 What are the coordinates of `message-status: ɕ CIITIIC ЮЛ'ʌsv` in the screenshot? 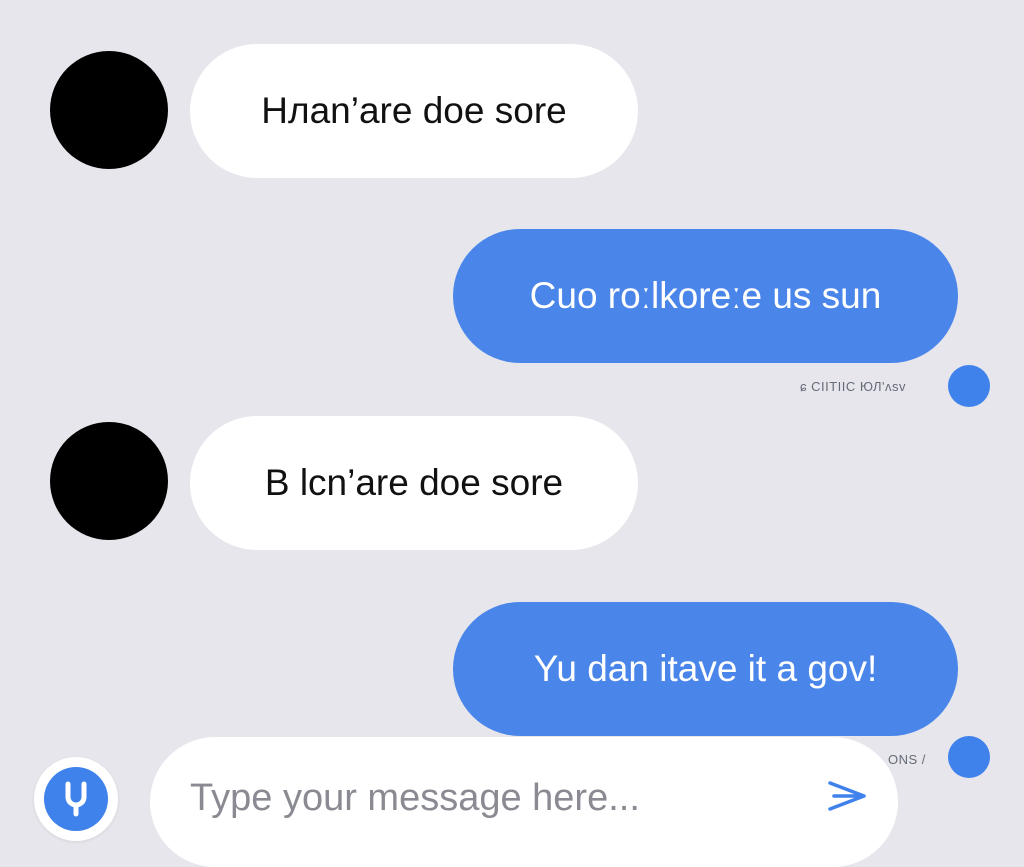 It's located at (853, 386).